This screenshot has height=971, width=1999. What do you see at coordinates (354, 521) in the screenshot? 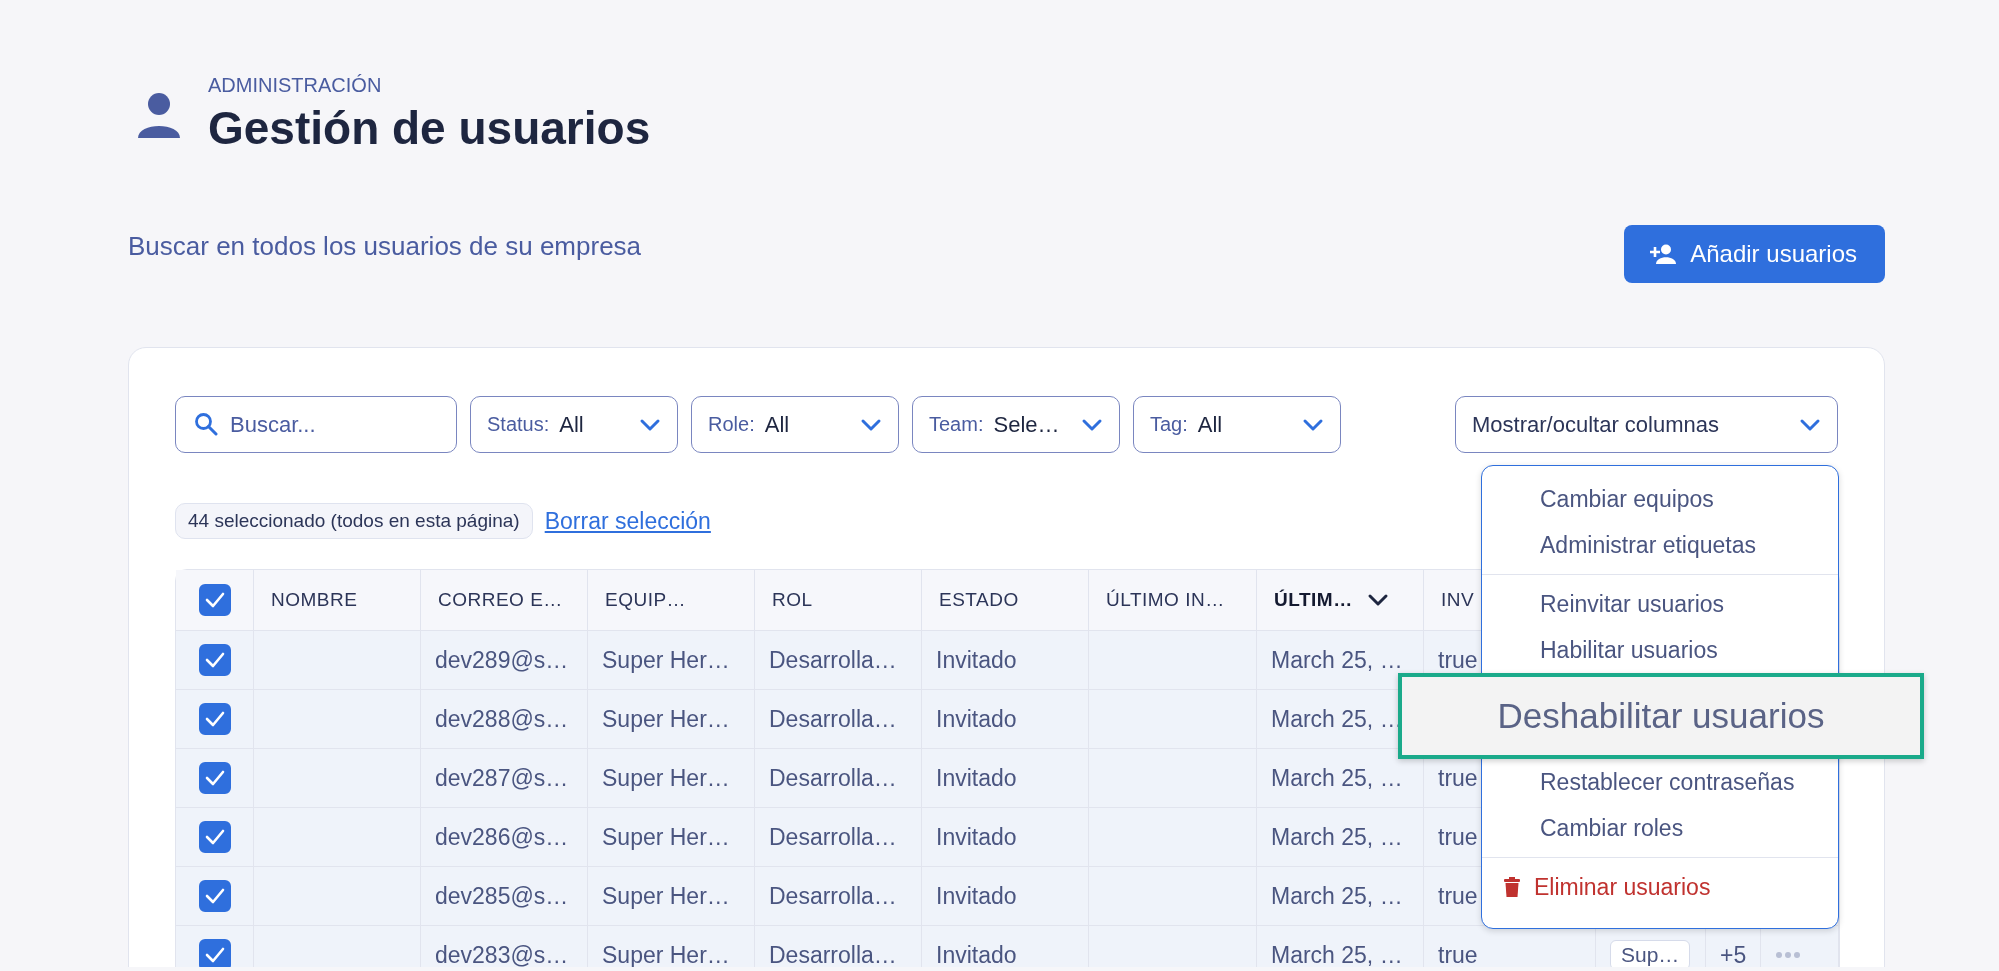
I see `selection-count: 44 seleccionado (todos en esta página)` at bounding box center [354, 521].